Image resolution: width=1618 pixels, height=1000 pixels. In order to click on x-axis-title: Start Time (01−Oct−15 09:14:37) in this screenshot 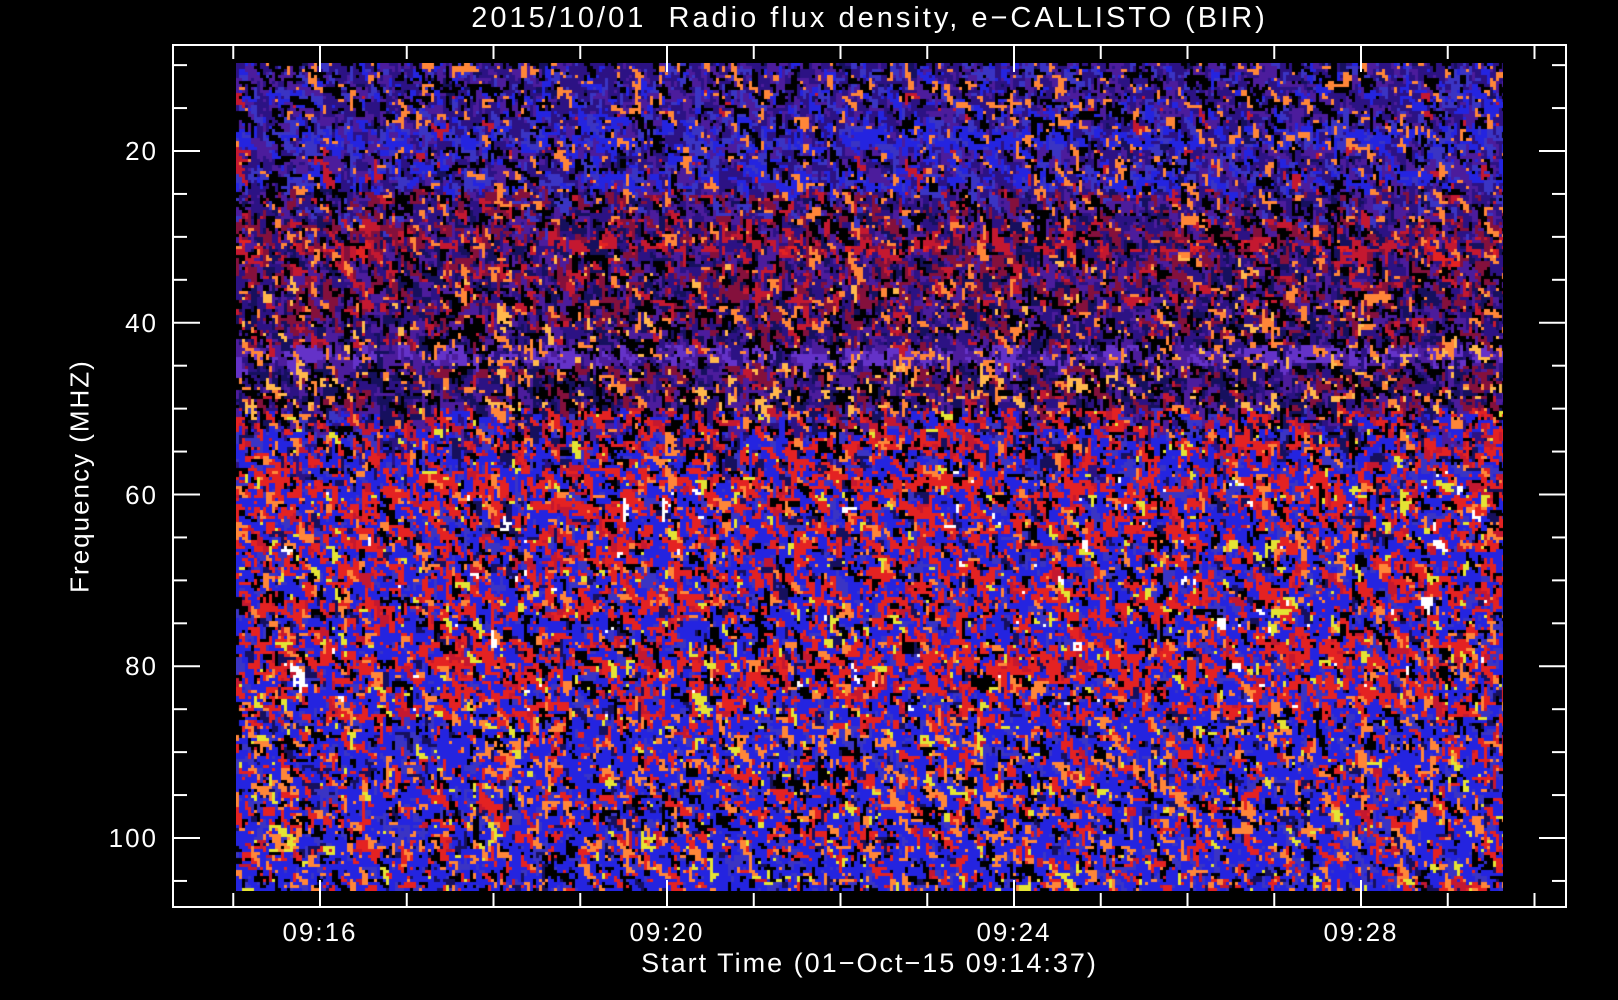, I will do `click(869, 963)`.